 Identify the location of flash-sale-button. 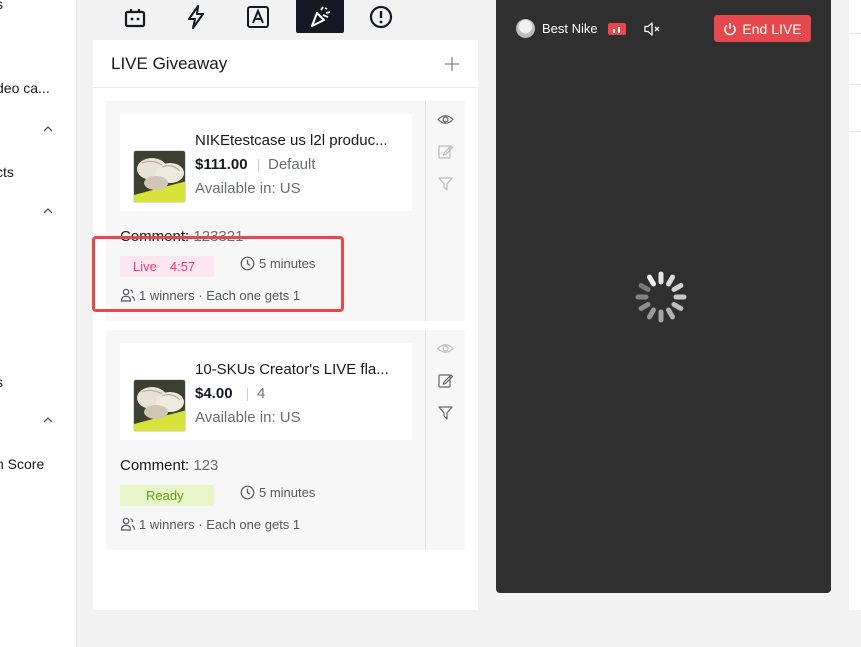
(196, 16).